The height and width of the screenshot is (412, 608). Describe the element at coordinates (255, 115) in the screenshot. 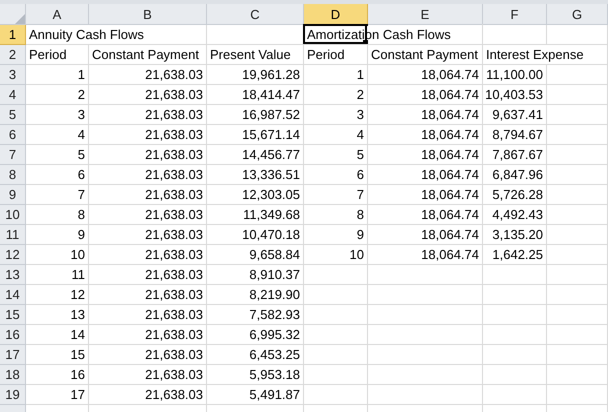

I see `table-cell: 16,987.52` at that location.